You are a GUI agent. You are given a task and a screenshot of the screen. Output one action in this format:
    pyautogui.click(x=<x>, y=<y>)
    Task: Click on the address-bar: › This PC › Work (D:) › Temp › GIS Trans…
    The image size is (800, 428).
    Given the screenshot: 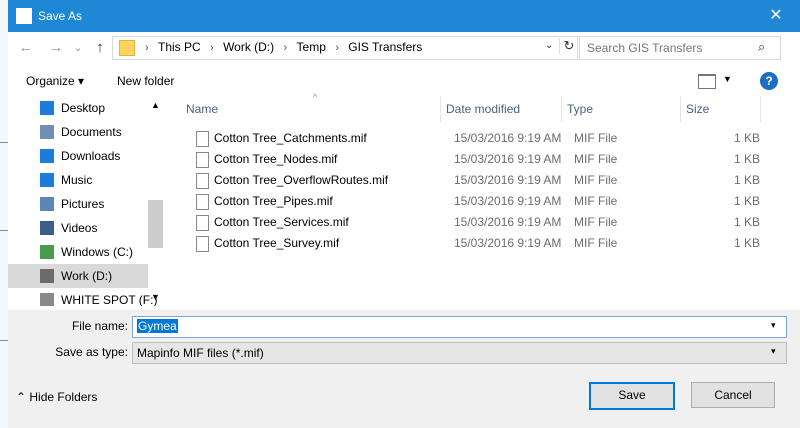 What is the action you would take?
    pyautogui.click(x=345, y=48)
    